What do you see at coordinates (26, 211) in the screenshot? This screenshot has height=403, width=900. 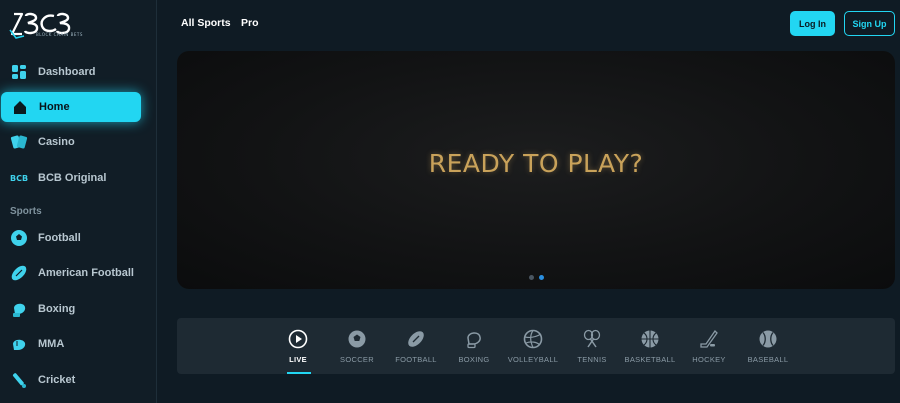 I see `sports-section-label: Sports` at bounding box center [26, 211].